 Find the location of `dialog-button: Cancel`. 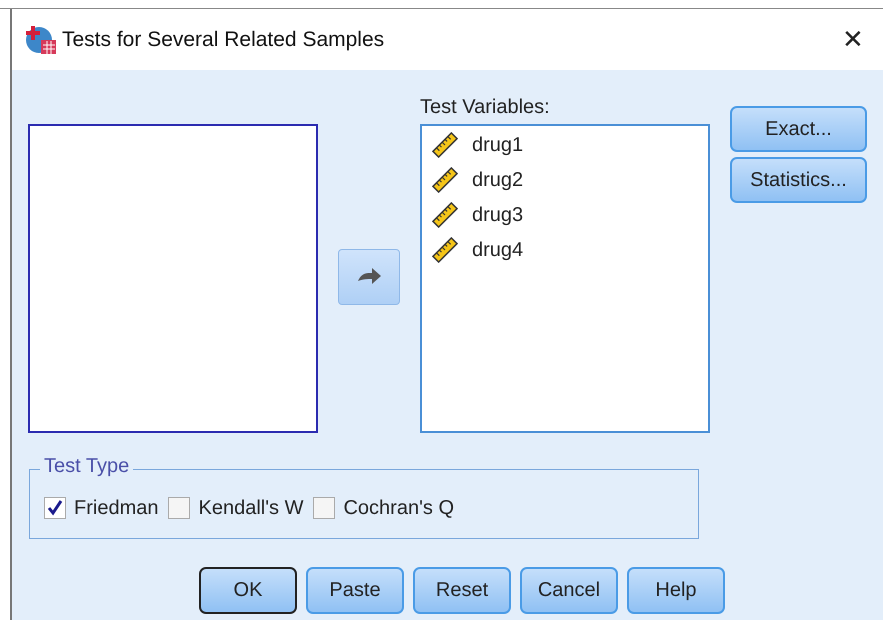

dialog-button: Cancel is located at coordinates (569, 590).